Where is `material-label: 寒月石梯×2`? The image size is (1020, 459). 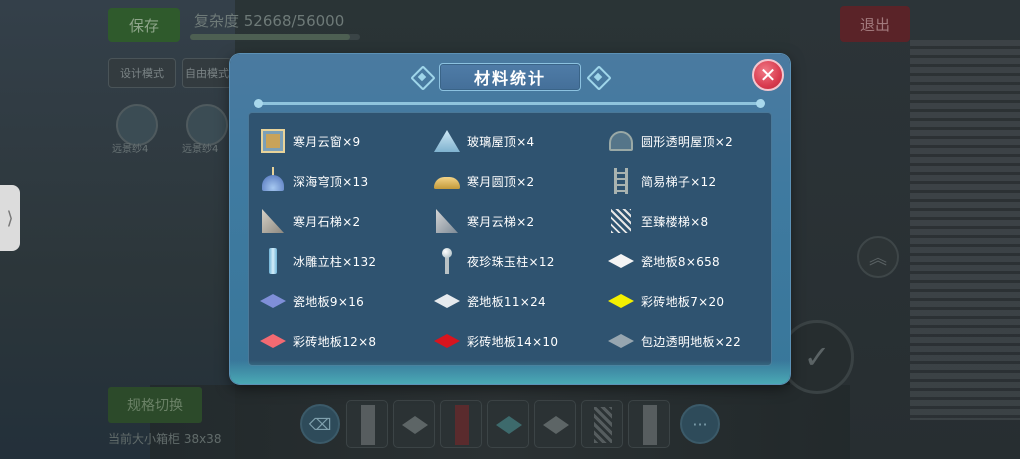 material-label: 寒月石梯×2 is located at coordinates (327, 221).